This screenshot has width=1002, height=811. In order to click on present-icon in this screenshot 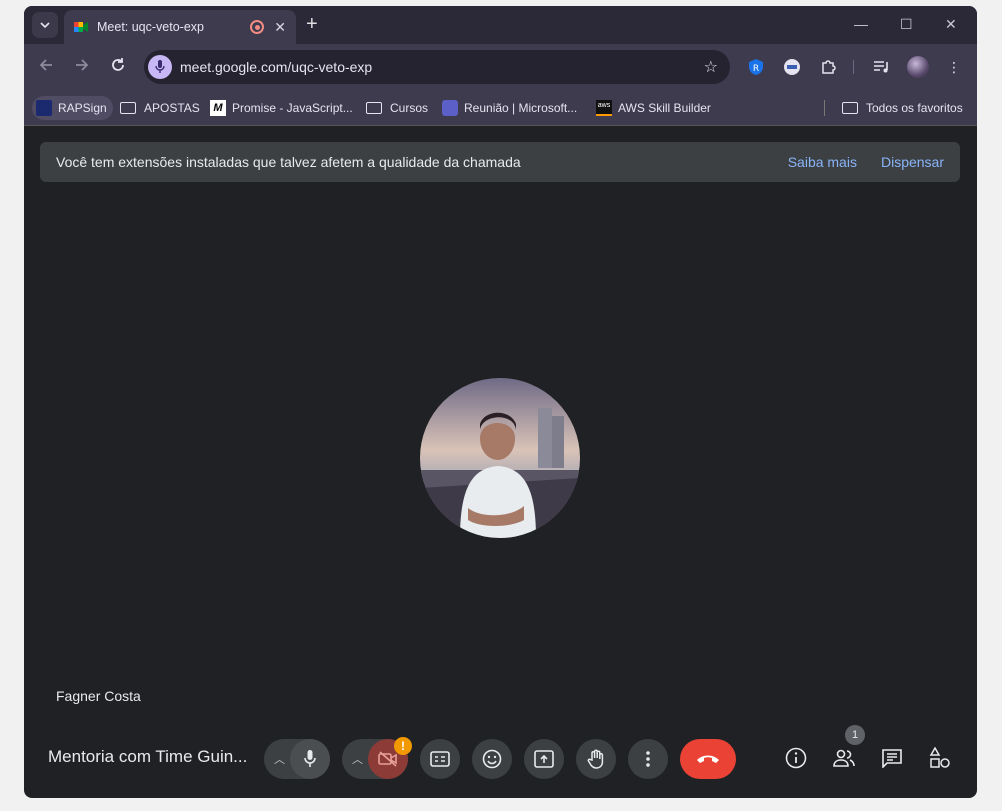, I will do `click(544, 759)`.